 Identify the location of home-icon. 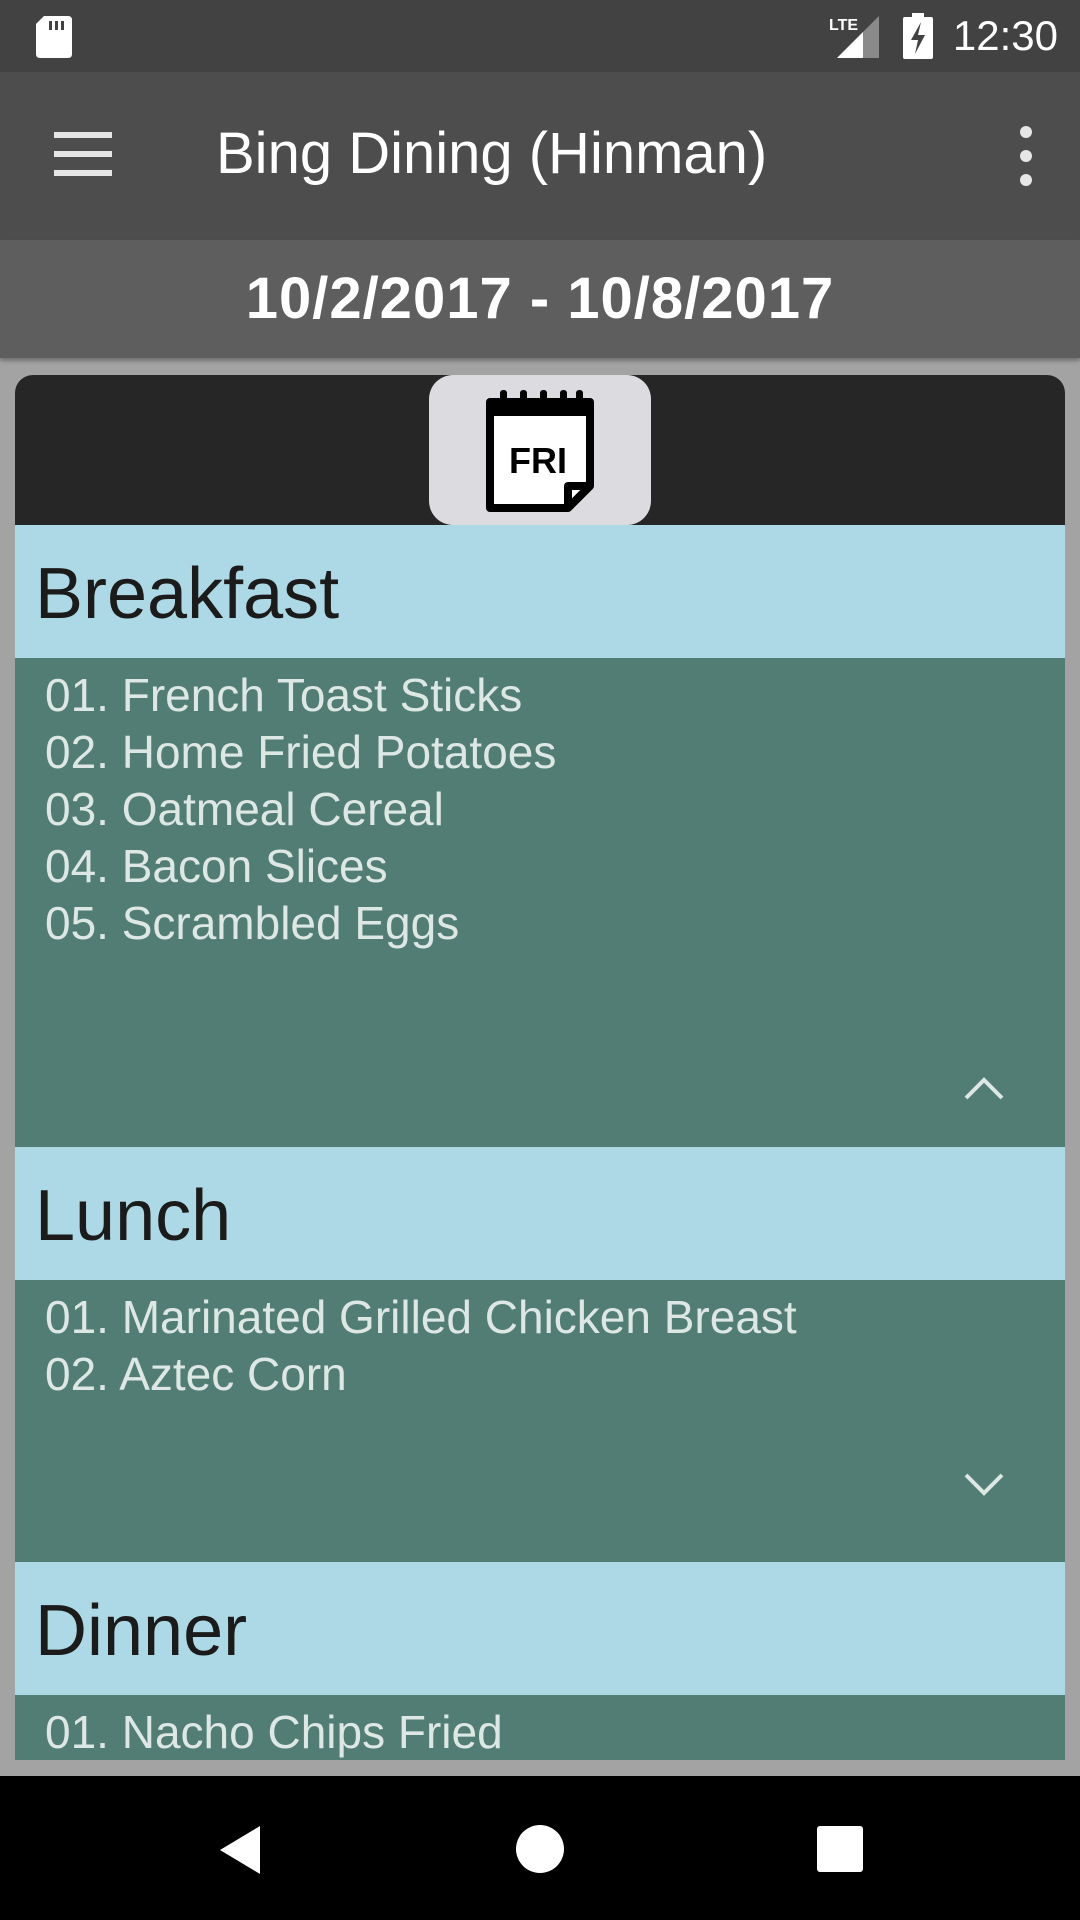
(540, 1849).